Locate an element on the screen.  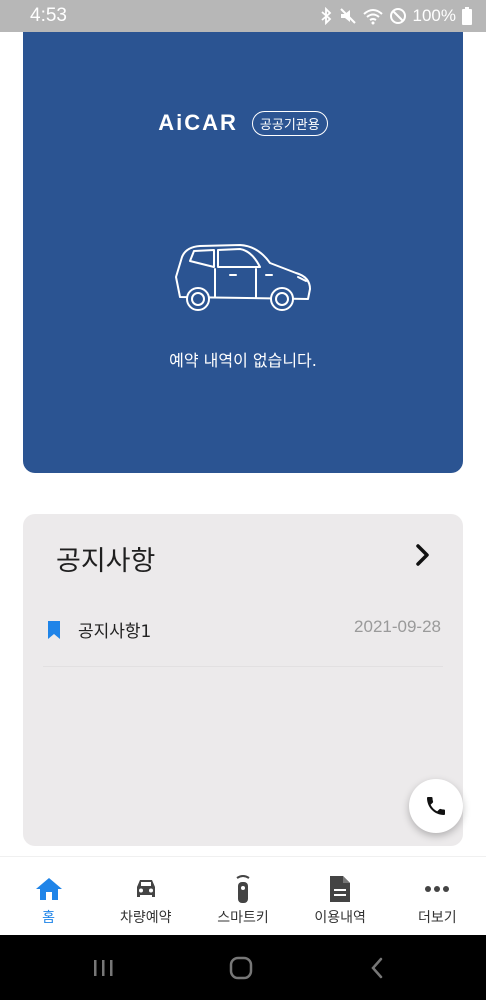
bottom-navigation: 홈 차량예약 스마트키 이용내역 더보기 is located at coordinates (243, 895).